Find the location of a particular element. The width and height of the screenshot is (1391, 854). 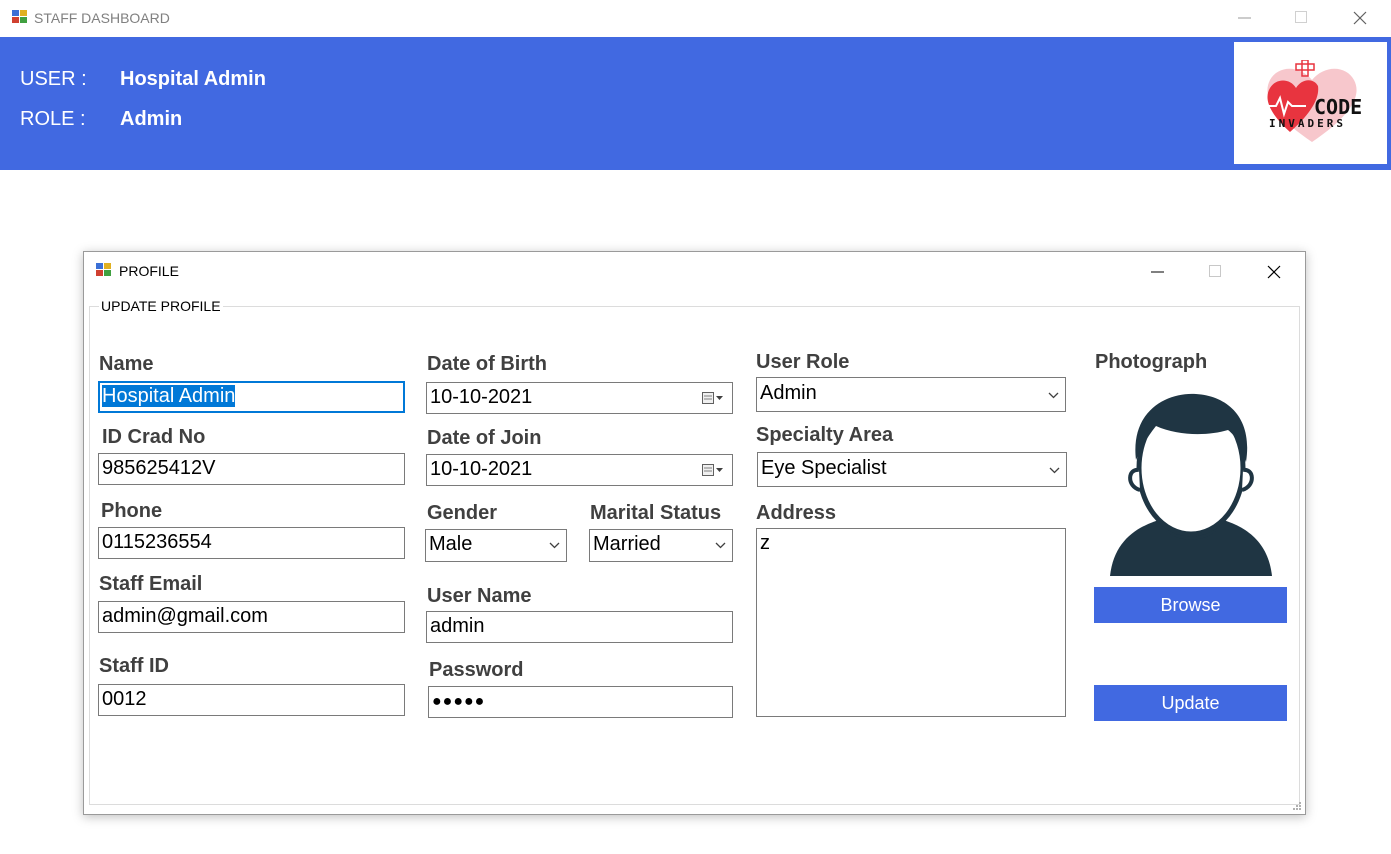

phone-input: 0115236554 is located at coordinates (251, 543).